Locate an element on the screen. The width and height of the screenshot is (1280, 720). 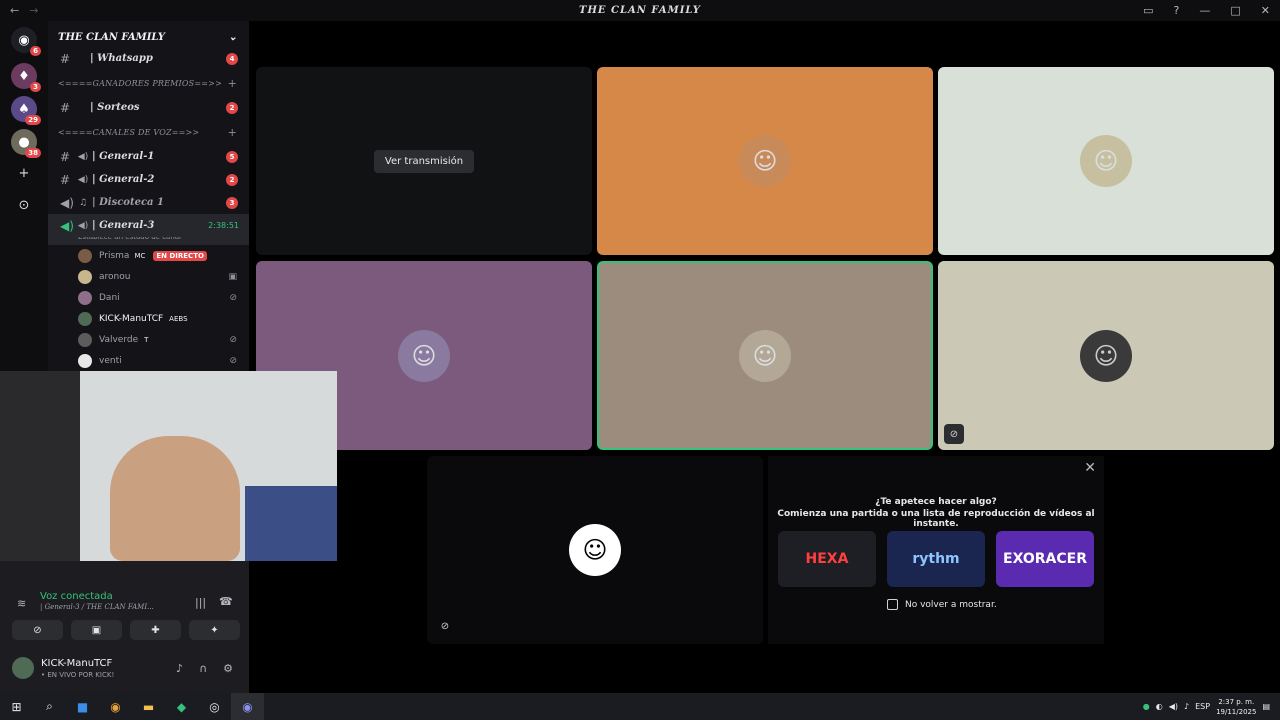
voice-user: venti ⊘ is located at coordinates (148, 360).